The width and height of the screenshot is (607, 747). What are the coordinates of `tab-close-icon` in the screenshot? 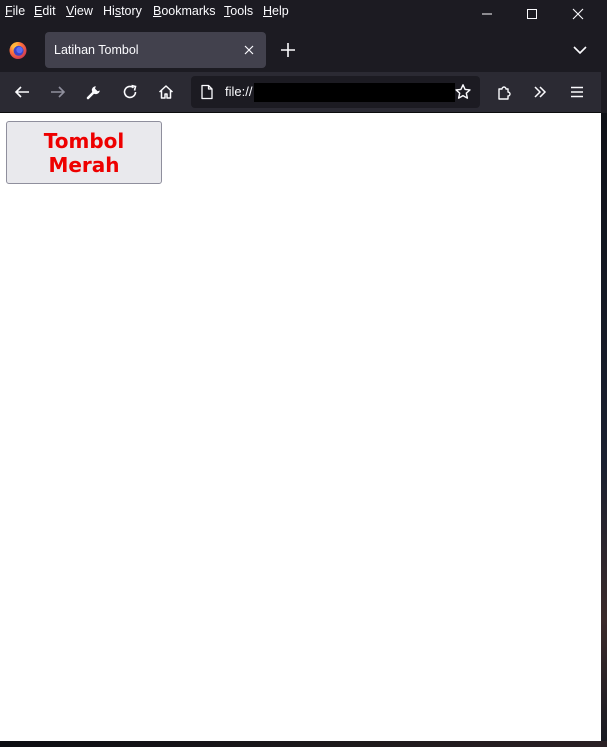 It's located at (249, 50).